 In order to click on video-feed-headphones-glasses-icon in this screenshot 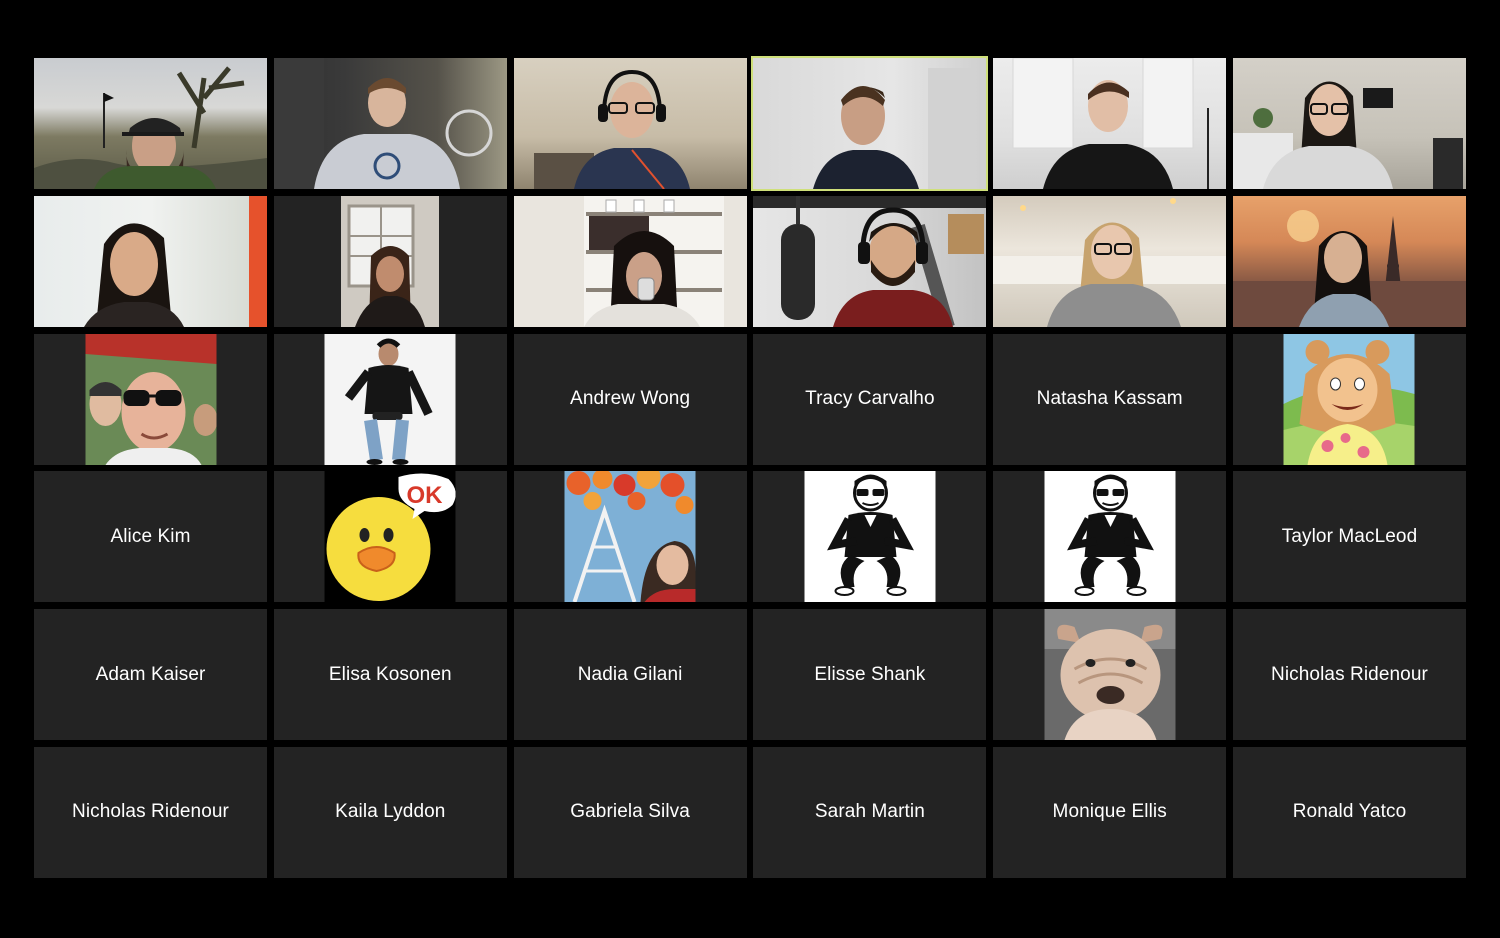, I will do `click(630, 123)`.